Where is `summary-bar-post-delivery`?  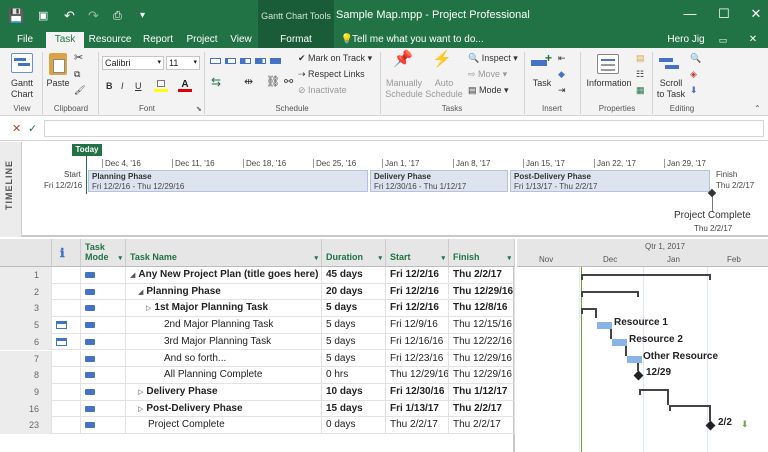
summary-bar-post-delivery is located at coordinates (689, 406).